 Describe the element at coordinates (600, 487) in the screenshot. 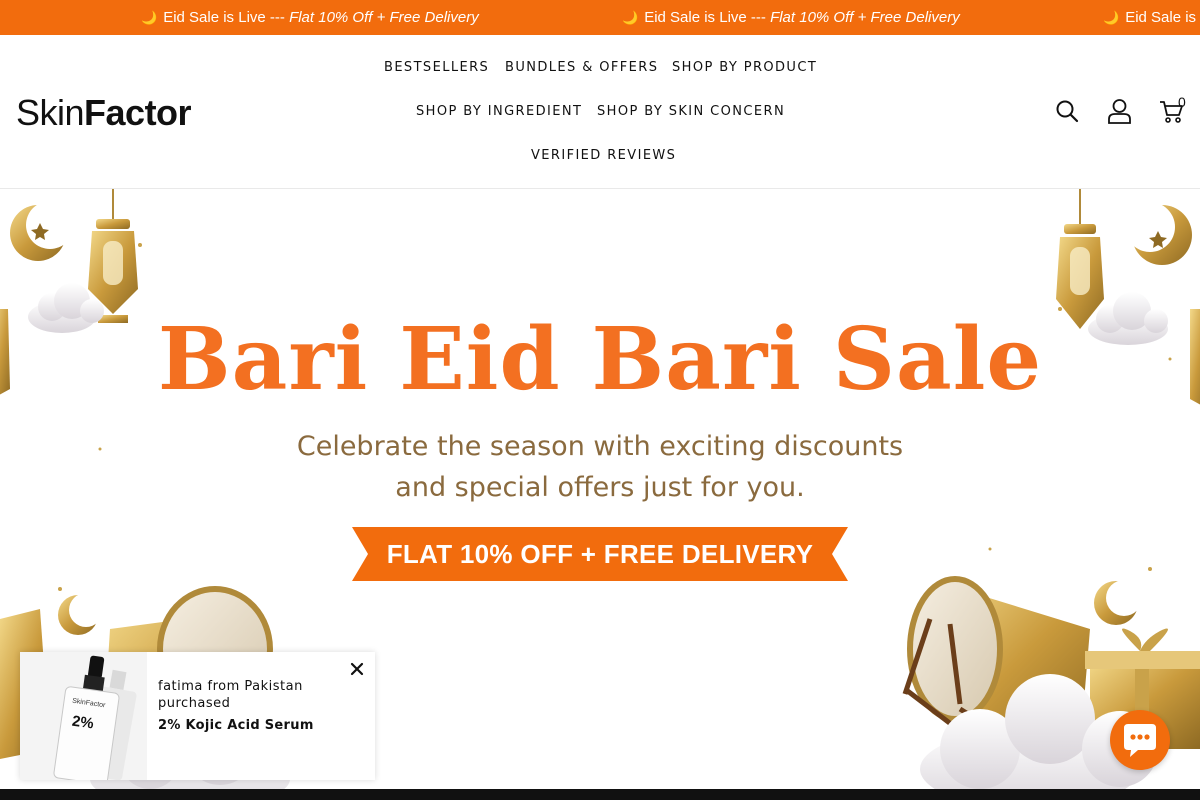

I see `hero-subtitle-line2: and special offers just for you.` at that location.